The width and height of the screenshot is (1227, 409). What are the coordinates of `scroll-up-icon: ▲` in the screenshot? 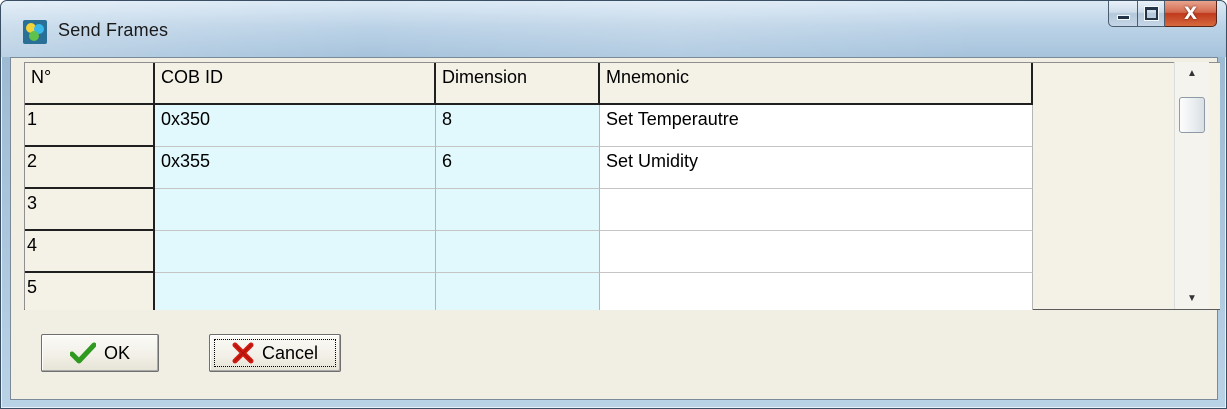 It's located at (1192, 73).